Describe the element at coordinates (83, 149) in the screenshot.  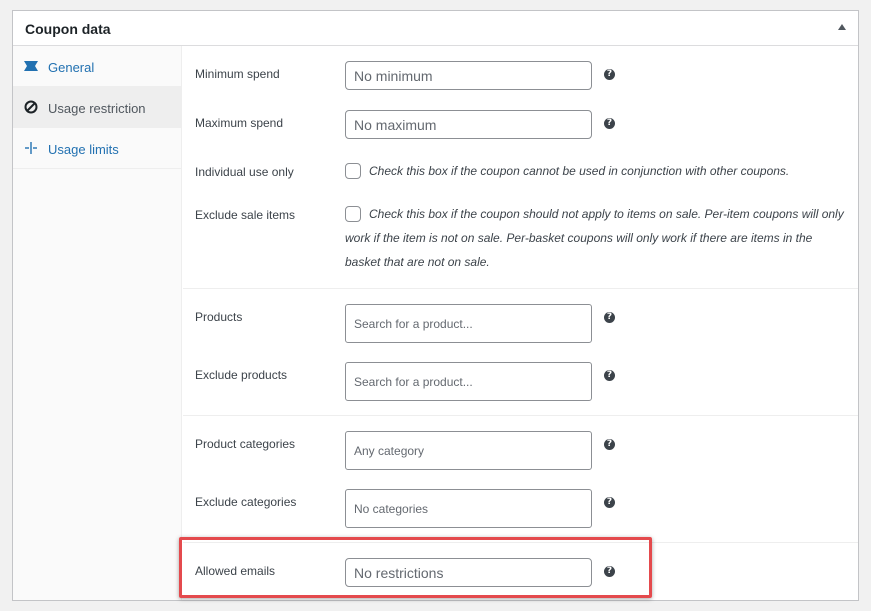
I see `tab-usage-limits-label: Usage limits` at that location.